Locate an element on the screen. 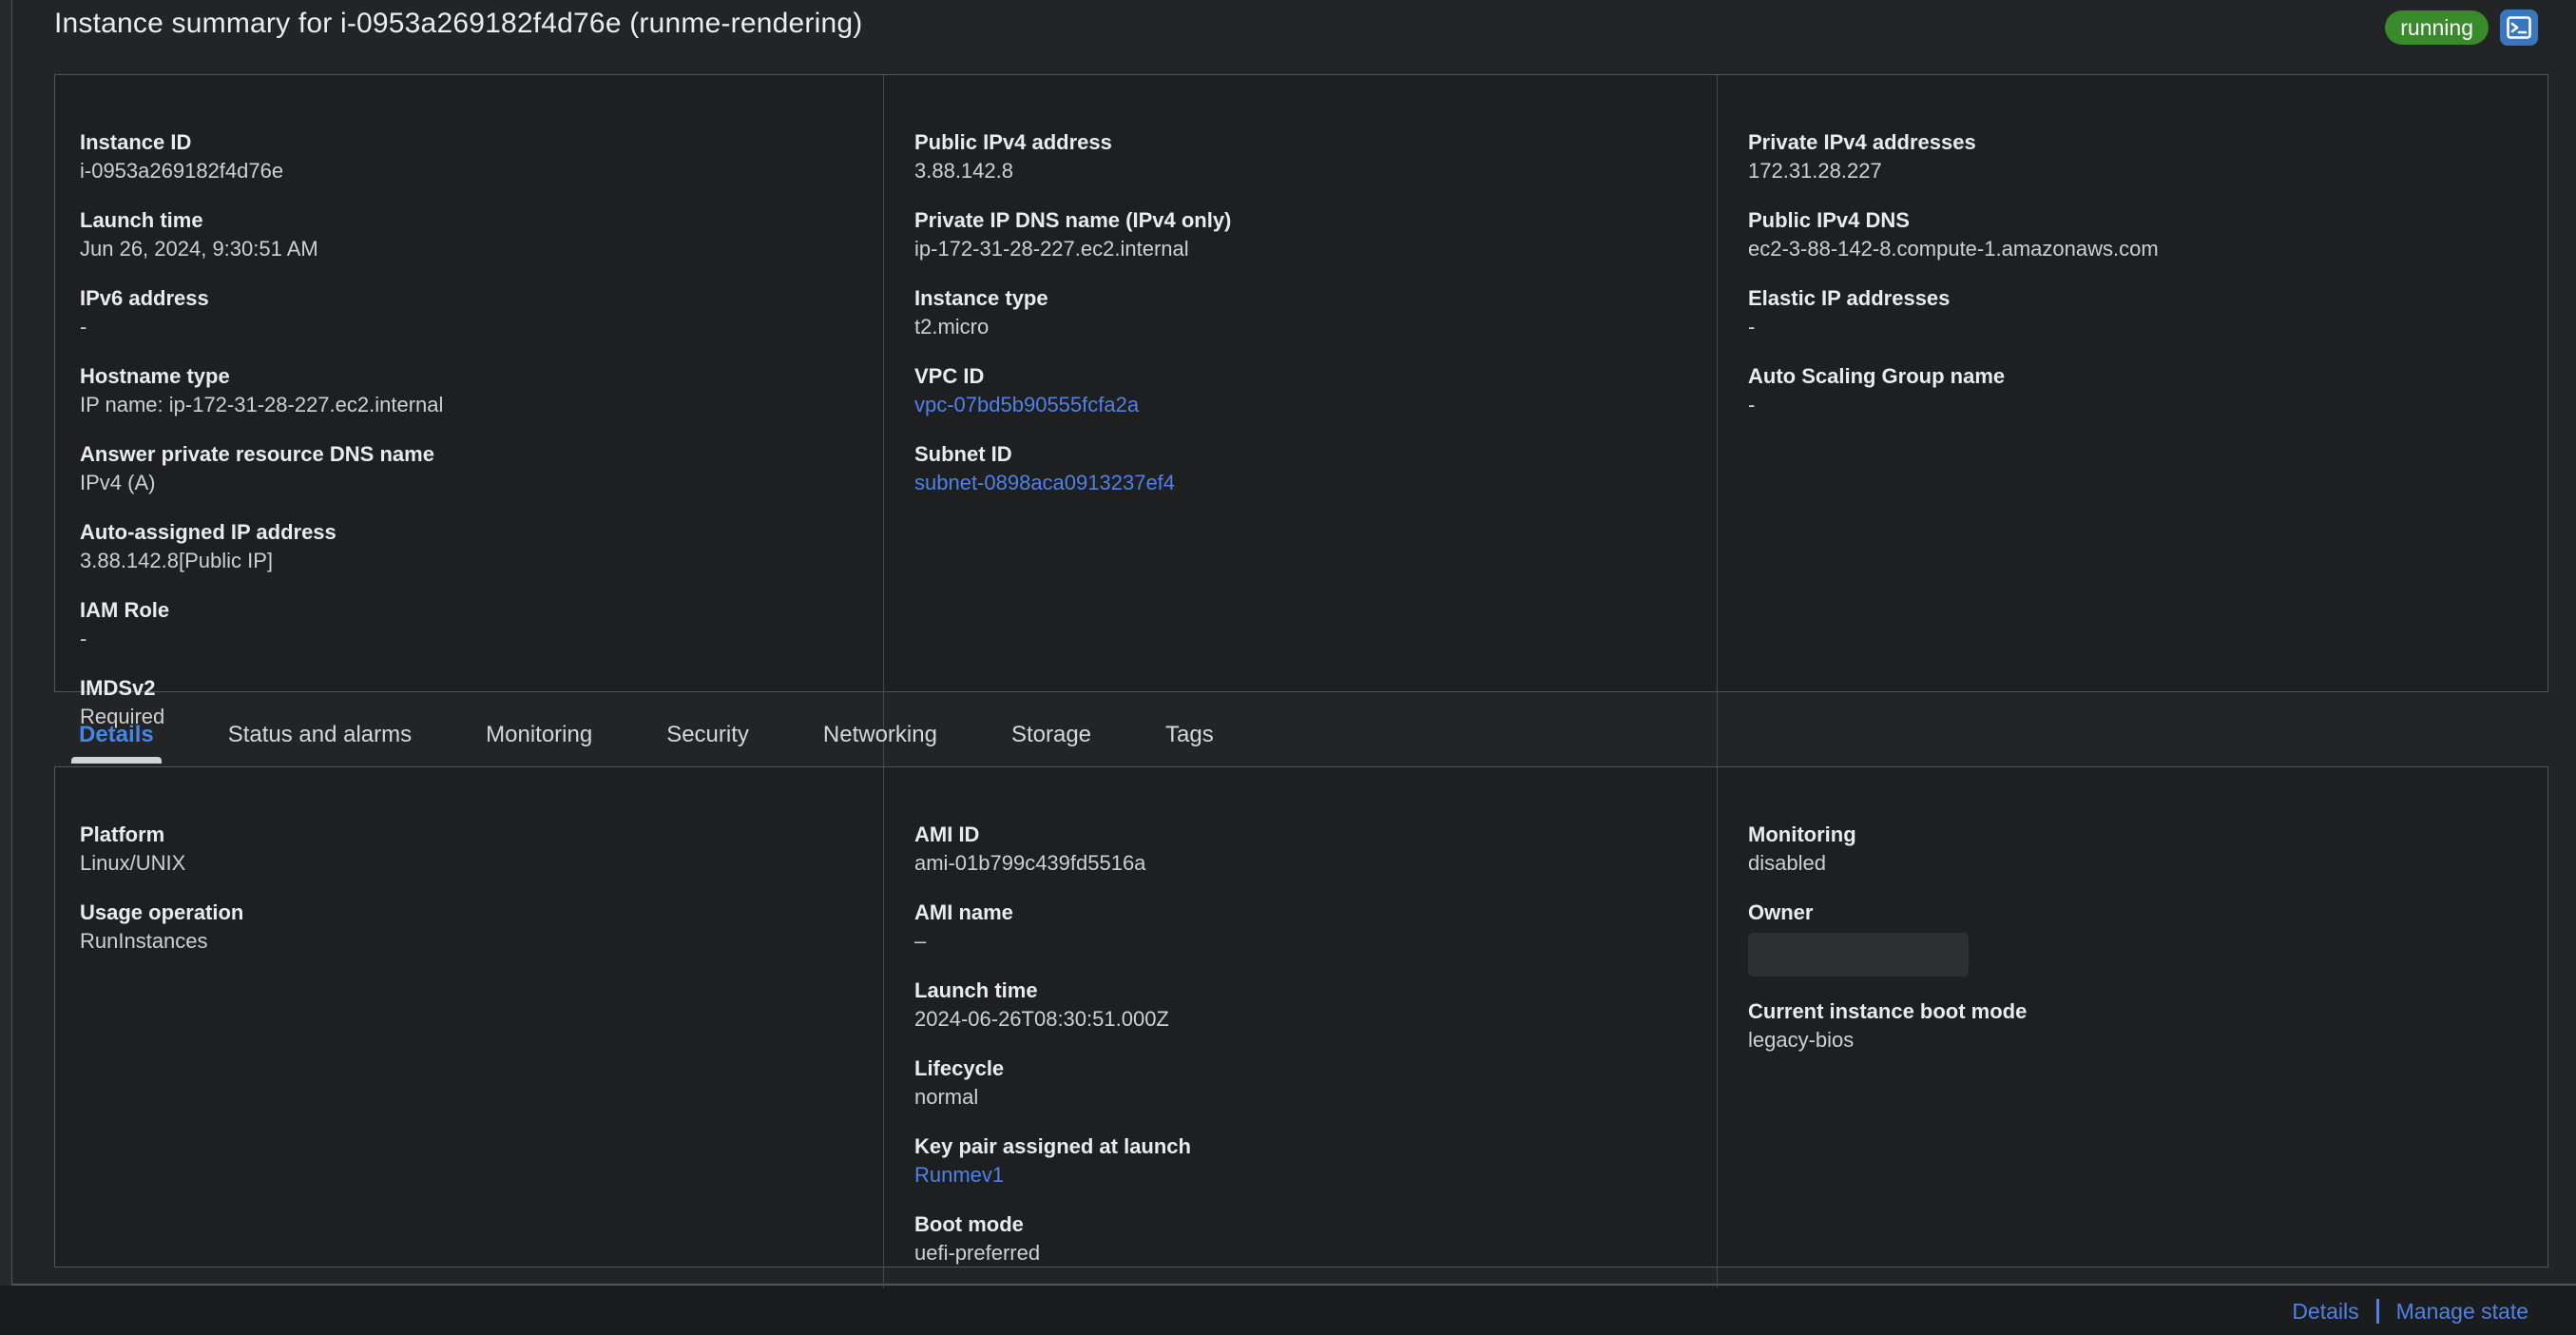 This screenshot has height=1335, width=2576. field-value: uefi-preferred is located at coordinates (978, 1253).